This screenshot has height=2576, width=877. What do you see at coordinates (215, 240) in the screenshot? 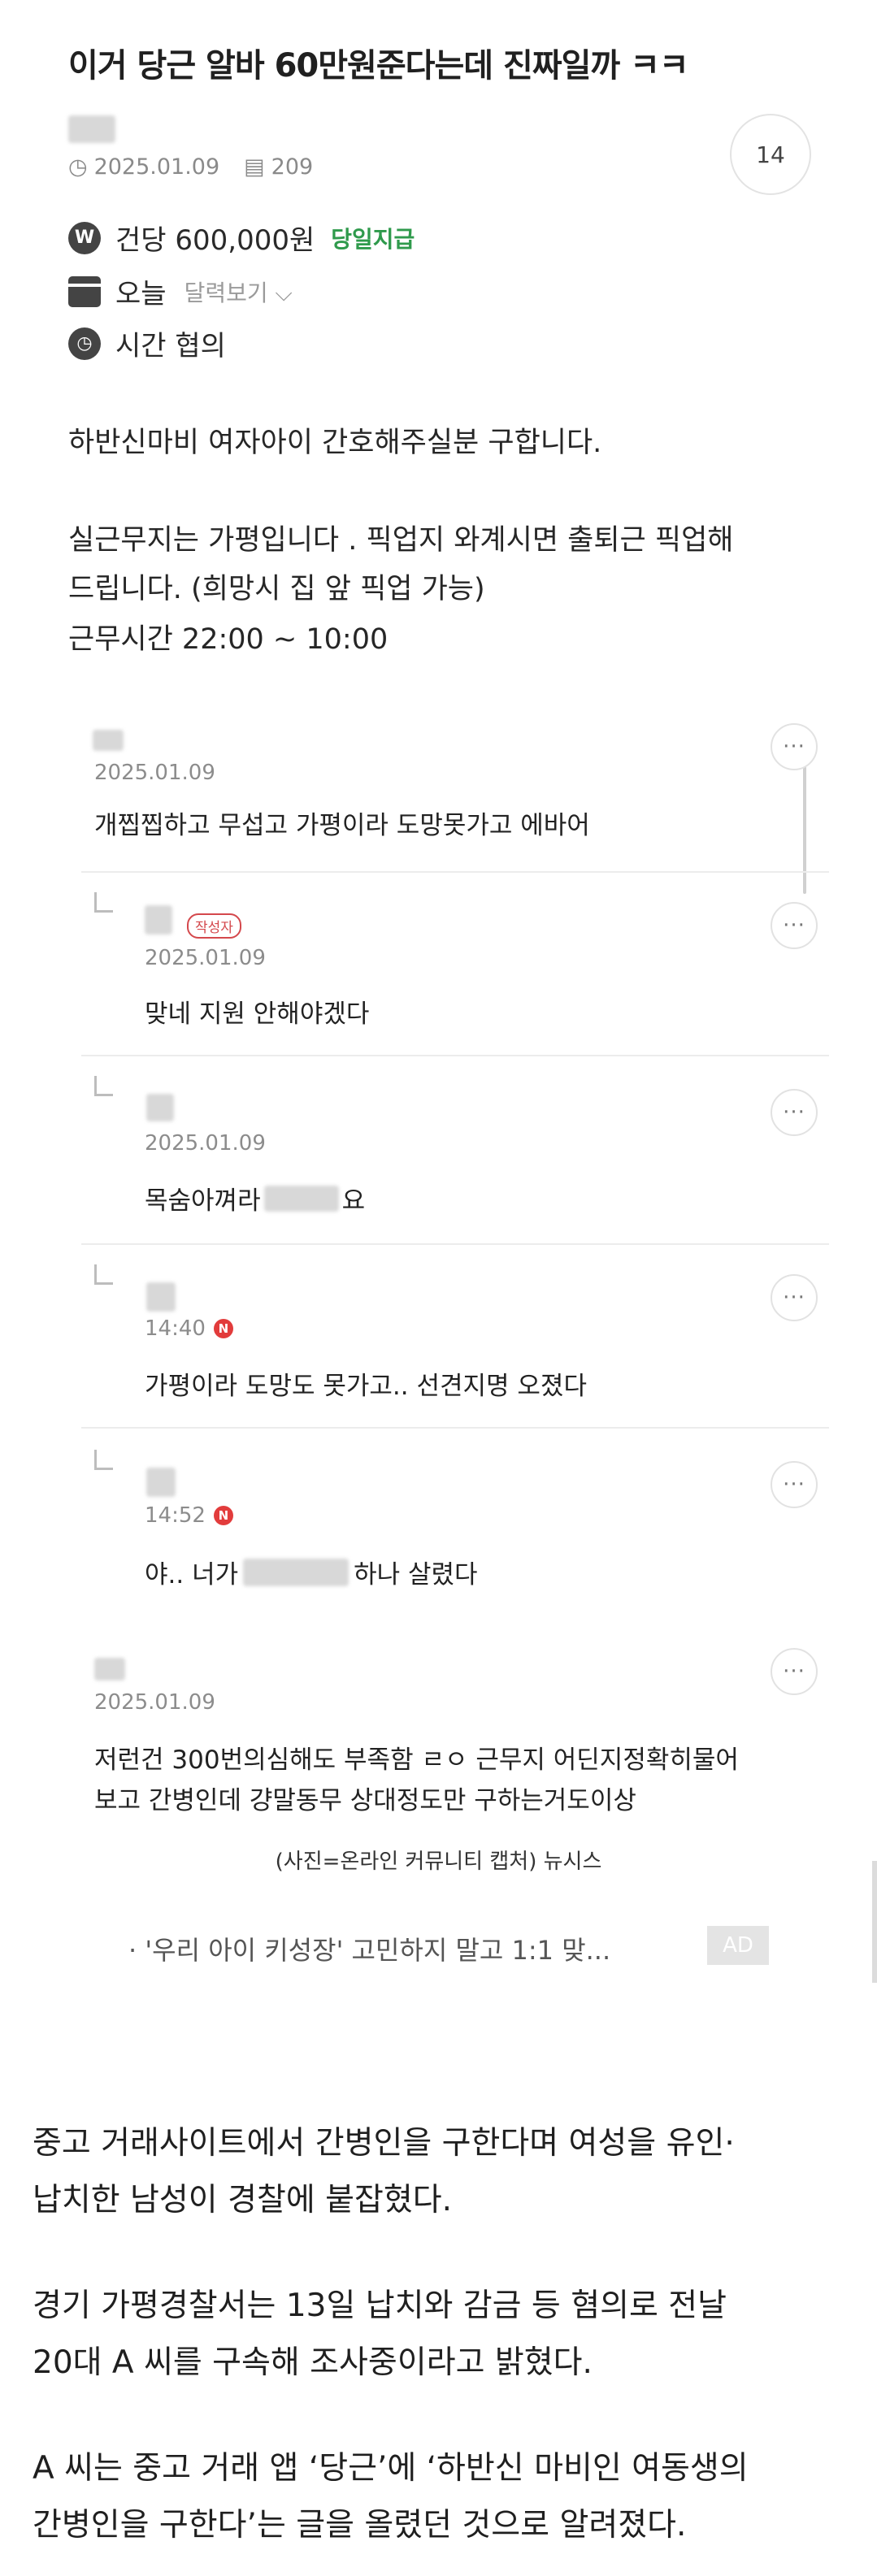
I see `pay-amount: 건당 600,000원` at bounding box center [215, 240].